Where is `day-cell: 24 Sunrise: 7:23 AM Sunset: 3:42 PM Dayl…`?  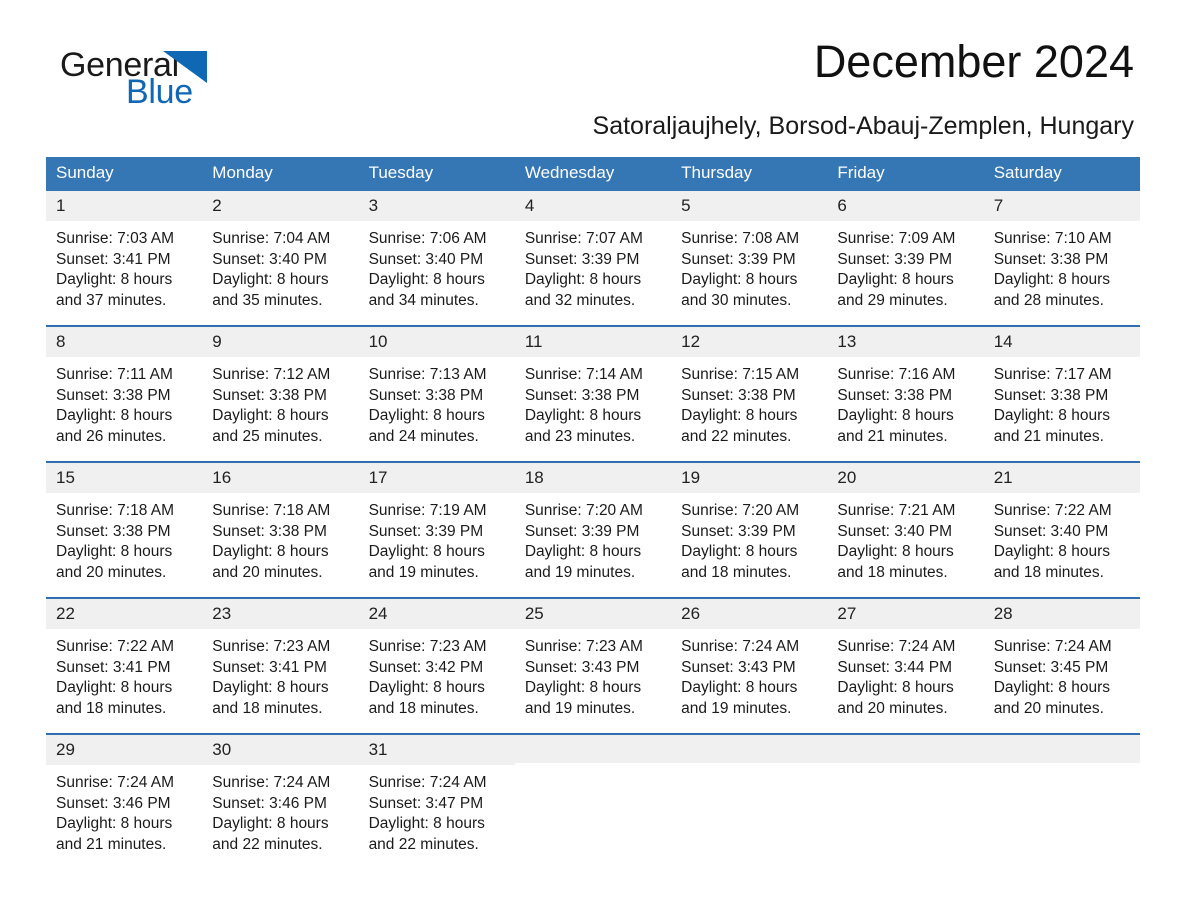 day-cell: 24 Sunrise: 7:23 AM Sunset: 3:42 PM Dayl… is located at coordinates (436, 665).